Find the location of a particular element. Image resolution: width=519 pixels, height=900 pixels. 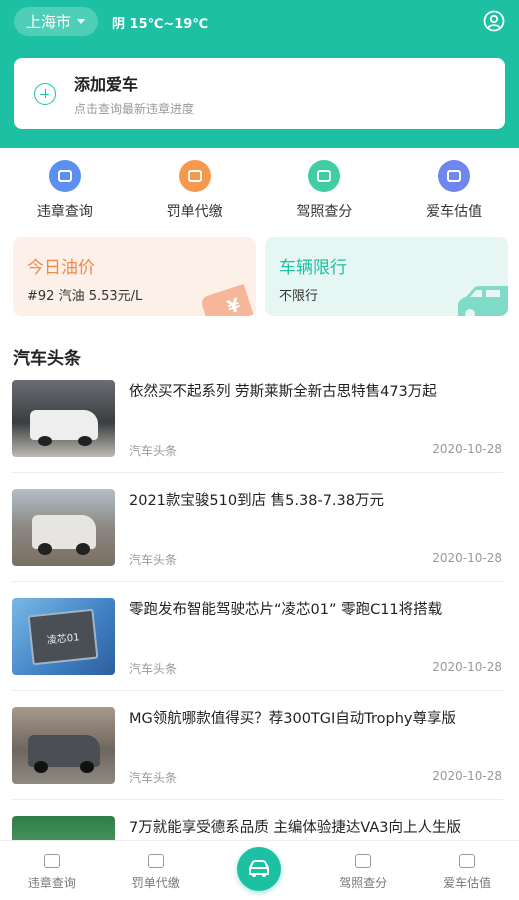

oil-price-card: 今日油价 #92 汽油 5.53元/L ¥ is located at coordinates (134, 276).